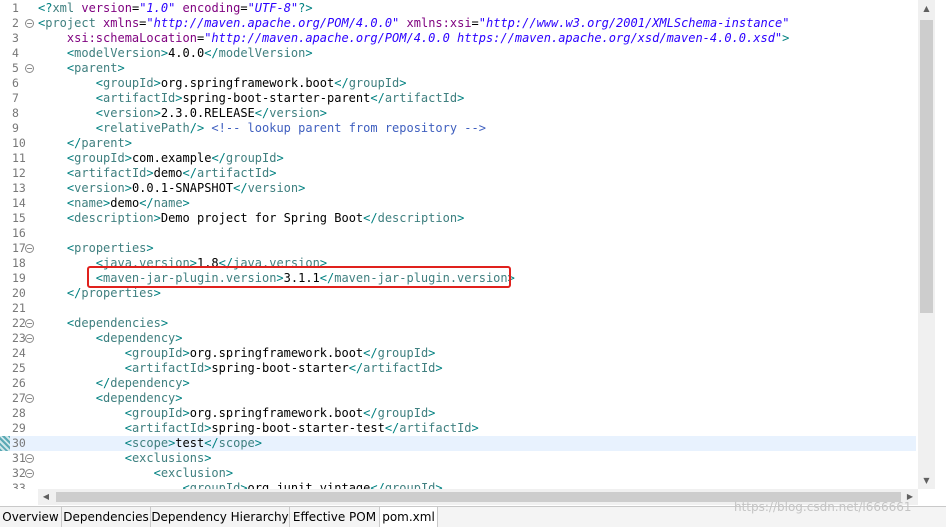 The image size is (946, 527). What do you see at coordinates (15, 68) in the screenshot?
I see `line-number-text: 5` at bounding box center [15, 68].